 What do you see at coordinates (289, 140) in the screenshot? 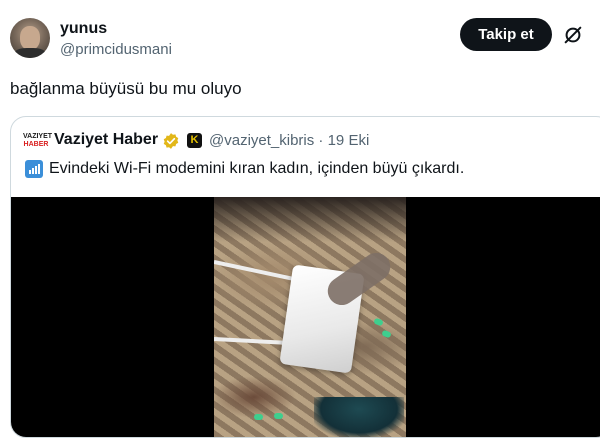
I see `quoted-handle-date: @vaziyet_kibris · 19 Eki` at bounding box center [289, 140].